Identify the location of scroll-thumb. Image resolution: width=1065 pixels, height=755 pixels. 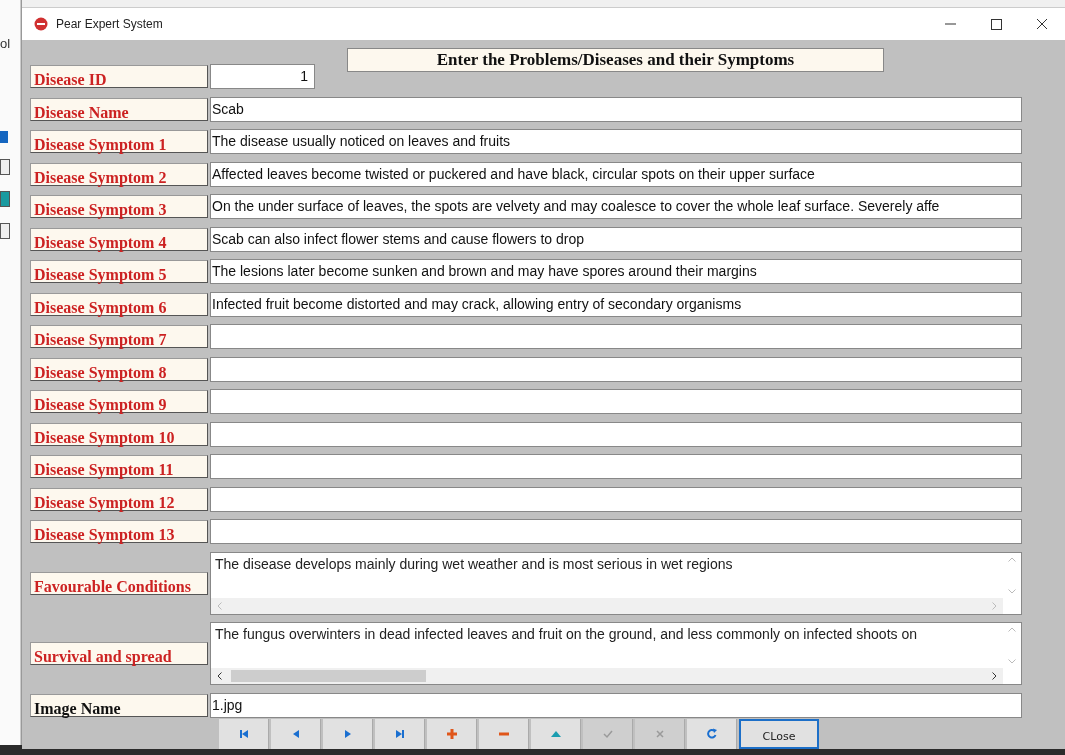
(328, 676).